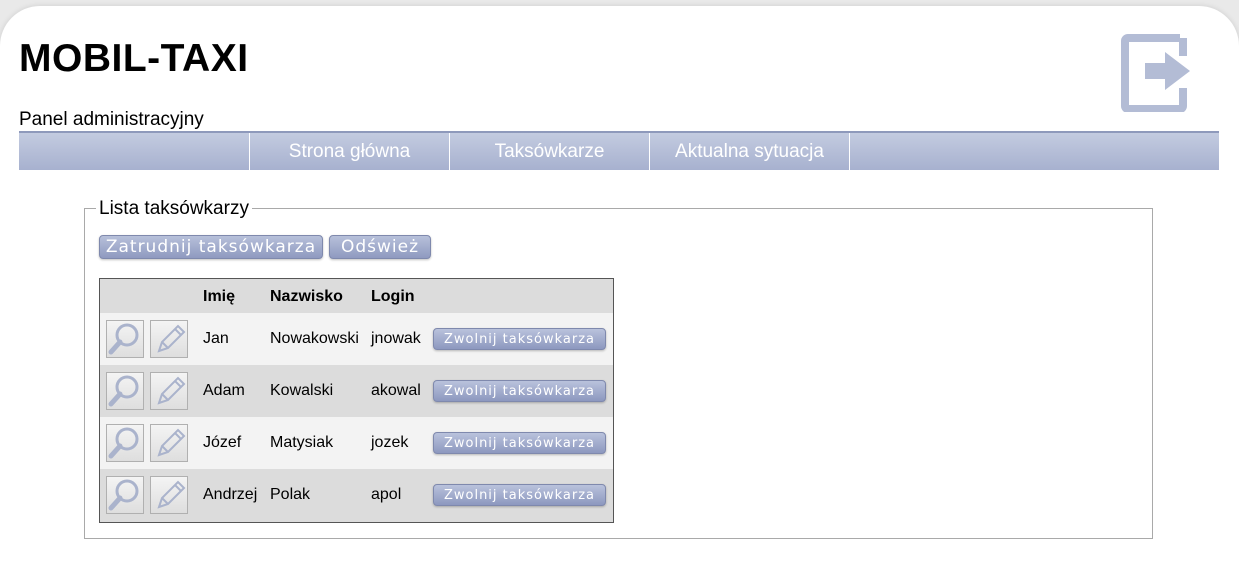 This screenshot has width=1239, height=566. What do you see at coordinates (350, 151) in the screenshot?
I see `nav-item-home: Strona główna` at bounding box center [350, 151].